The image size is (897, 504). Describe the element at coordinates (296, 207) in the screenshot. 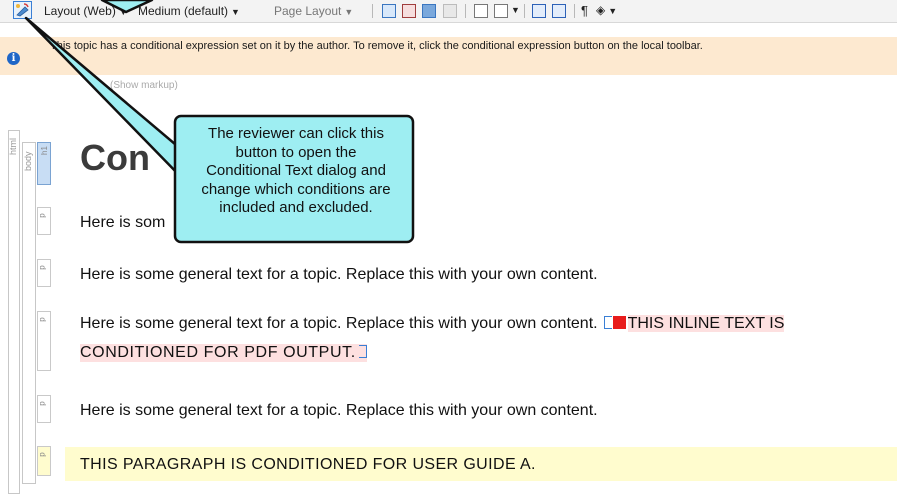

I see `callout-line: included and excluded.` at that location.